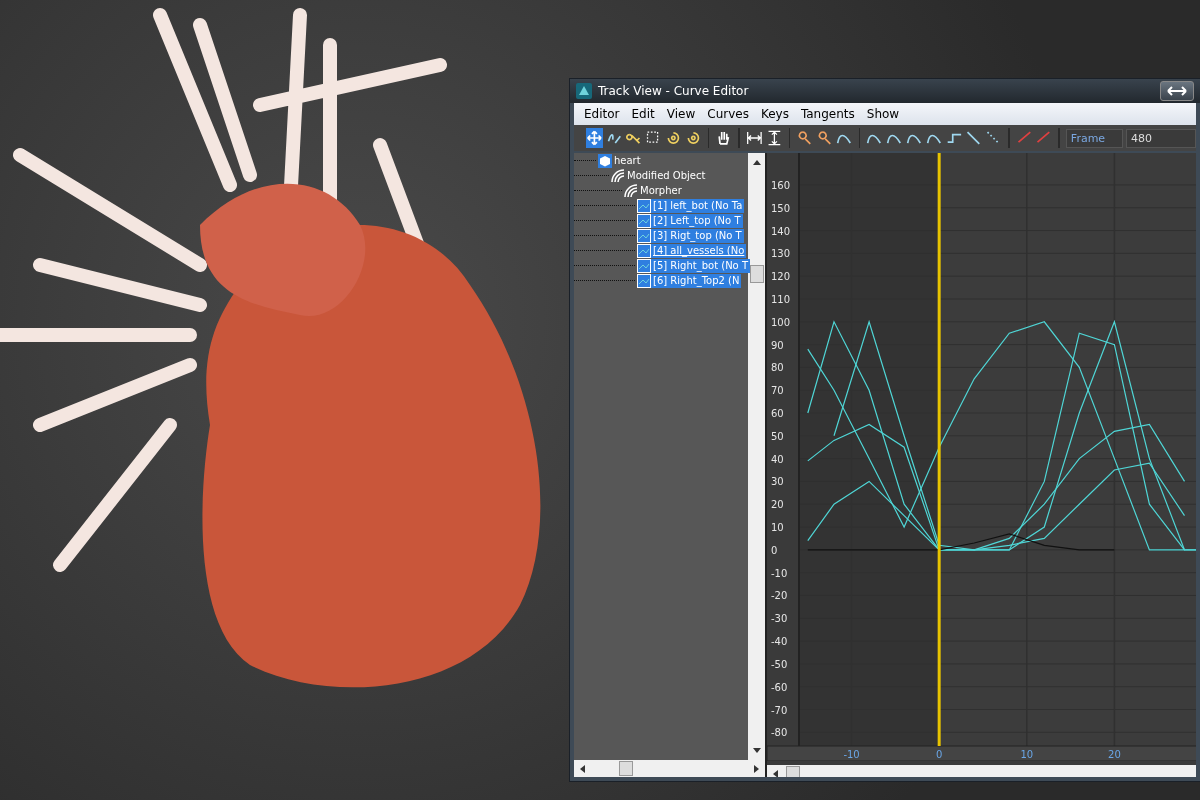  What do you see at coordinates (779, 642) in the screenshot?
I see `y-axis-label: -40` at bounding box center [779, 642].